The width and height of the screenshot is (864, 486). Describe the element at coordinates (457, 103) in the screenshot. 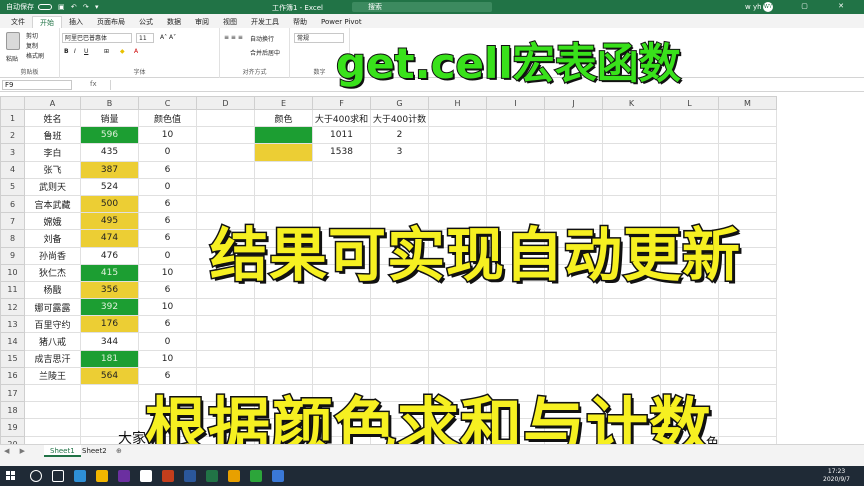

I see `column-header: H` at that location.